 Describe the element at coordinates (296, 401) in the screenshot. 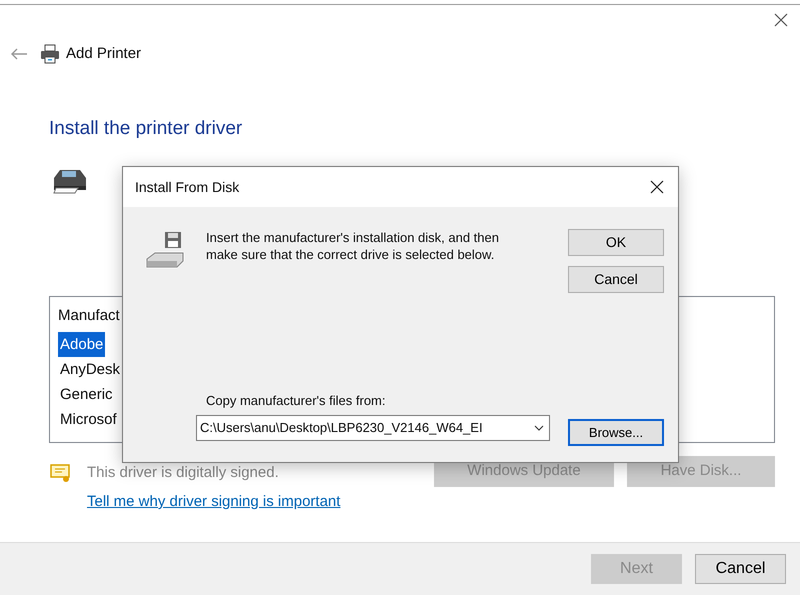

I see `path-label: Copy manufacturer's files from:` at that location.